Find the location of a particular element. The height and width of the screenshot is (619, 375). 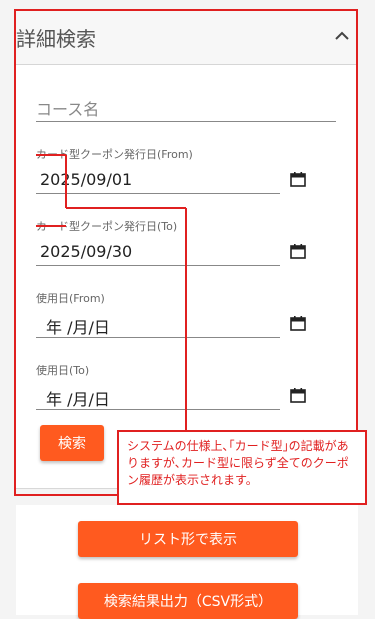

use-date-to-field: 使用日(To) 年 /月/日 is located at coordinates (186, 387).